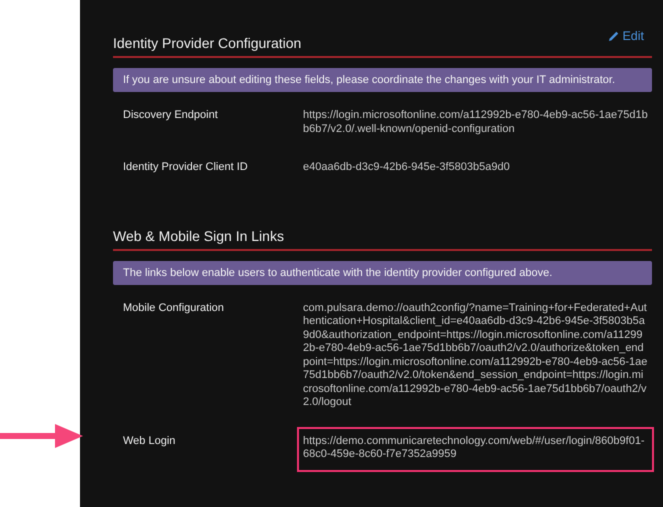 Image resolution: width=663 pixels, height=507 pixels. What do you see at coordinates (382, 80) in the screenshot?
I see `info-banner: If you are unsure about editing these fields, please coordinate the changes with your IT administrator.` at bounding box center [382, 80].